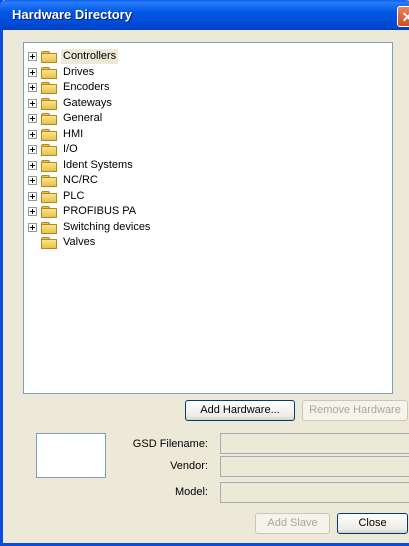 The width and height of the screenshot is (409, 546). What do you see at coordinates (208, 165) in the screenshot?
I see `tree-item: Ident Systems` at bounding box center [208, 165].